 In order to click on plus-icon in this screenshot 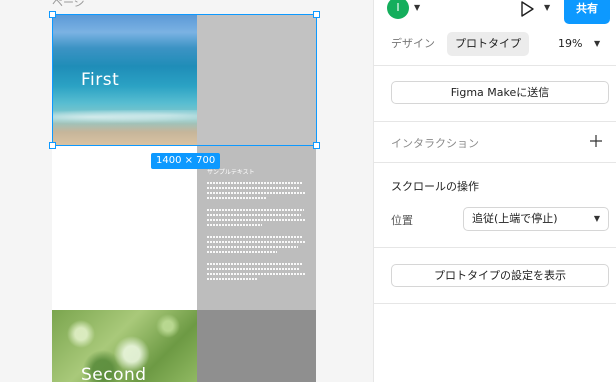, I will do `click(596, 141)`.